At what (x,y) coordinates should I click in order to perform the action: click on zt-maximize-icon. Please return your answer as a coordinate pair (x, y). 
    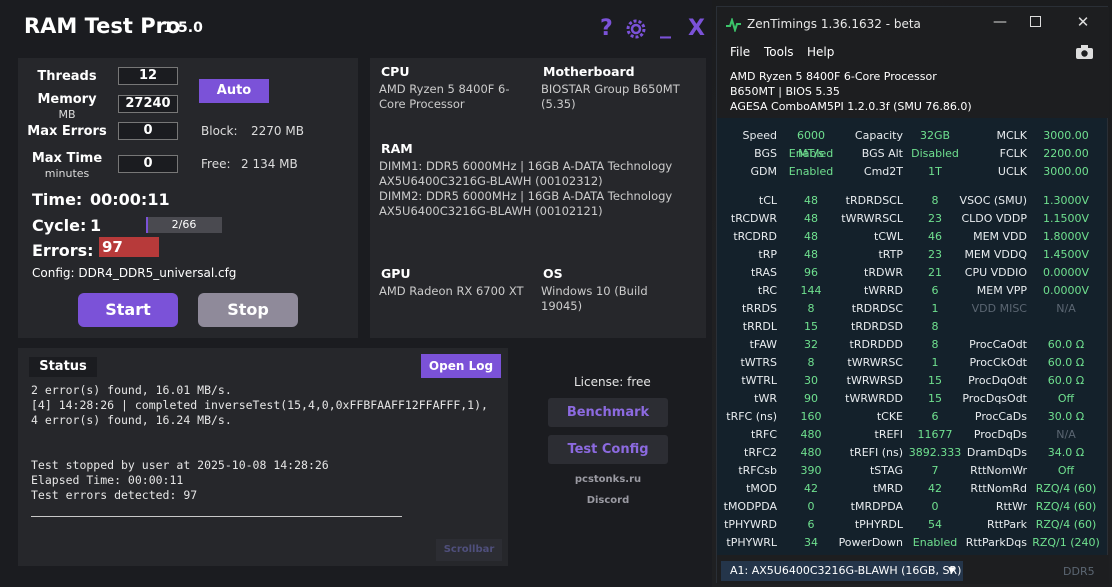
    Looking at the image, I should click on (1035, 21).